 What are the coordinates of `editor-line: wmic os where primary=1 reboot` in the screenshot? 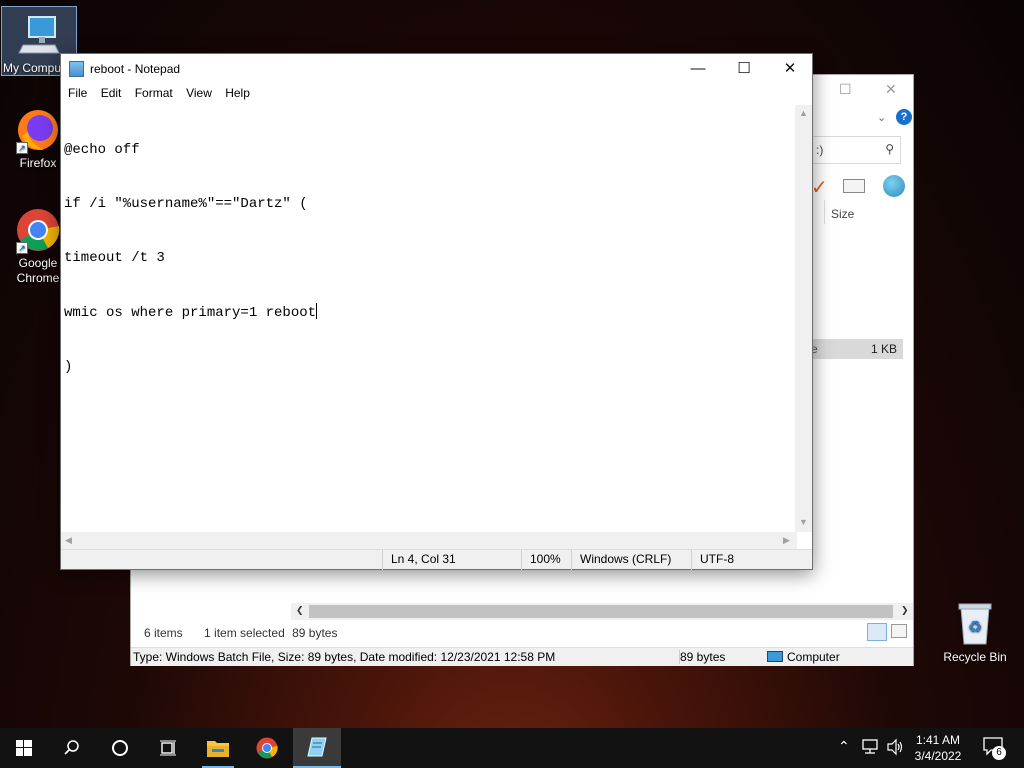 It's located at (190, 313).